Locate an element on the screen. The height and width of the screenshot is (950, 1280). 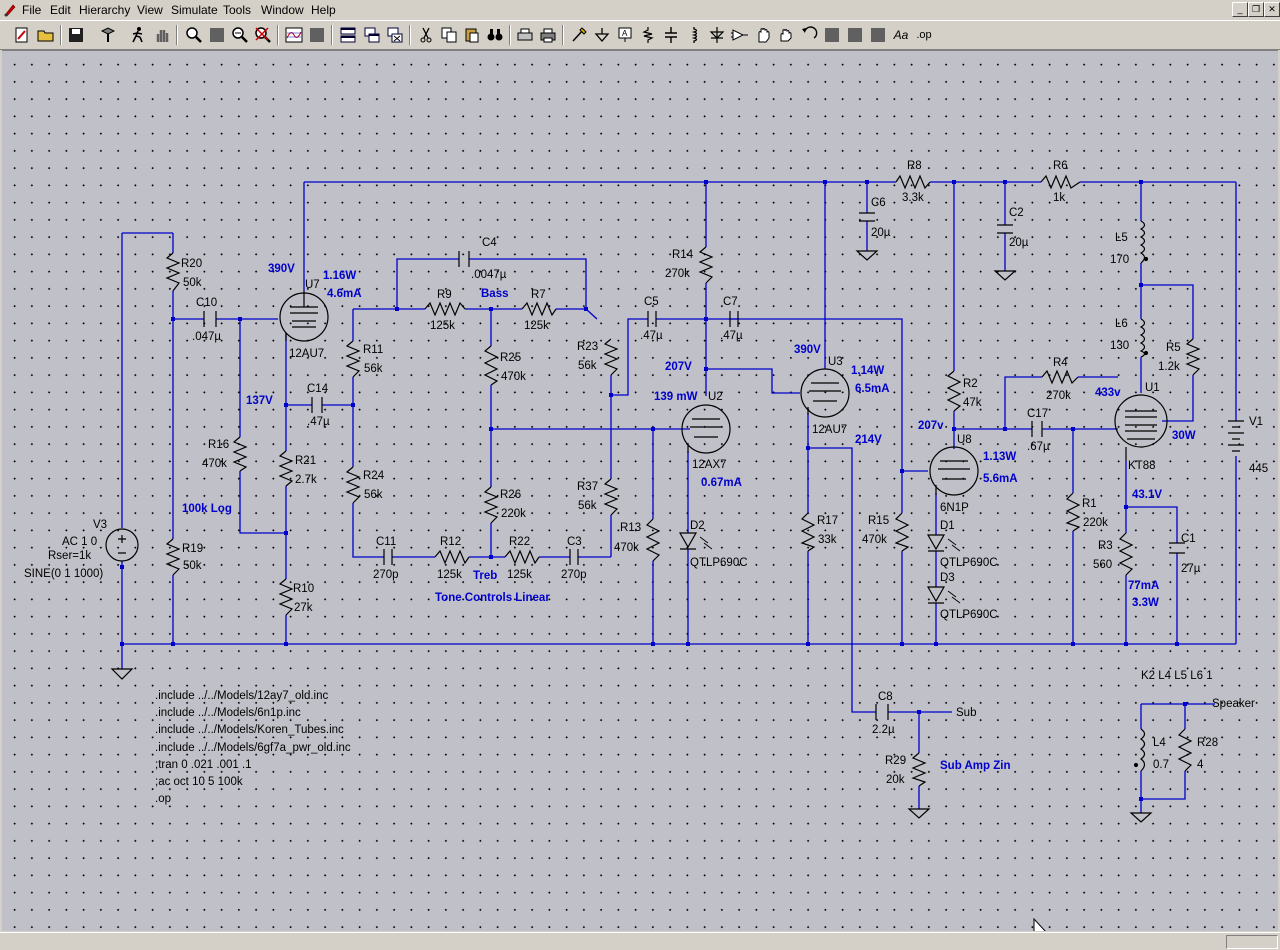
undo-icon is located at coordinates (809, 35).